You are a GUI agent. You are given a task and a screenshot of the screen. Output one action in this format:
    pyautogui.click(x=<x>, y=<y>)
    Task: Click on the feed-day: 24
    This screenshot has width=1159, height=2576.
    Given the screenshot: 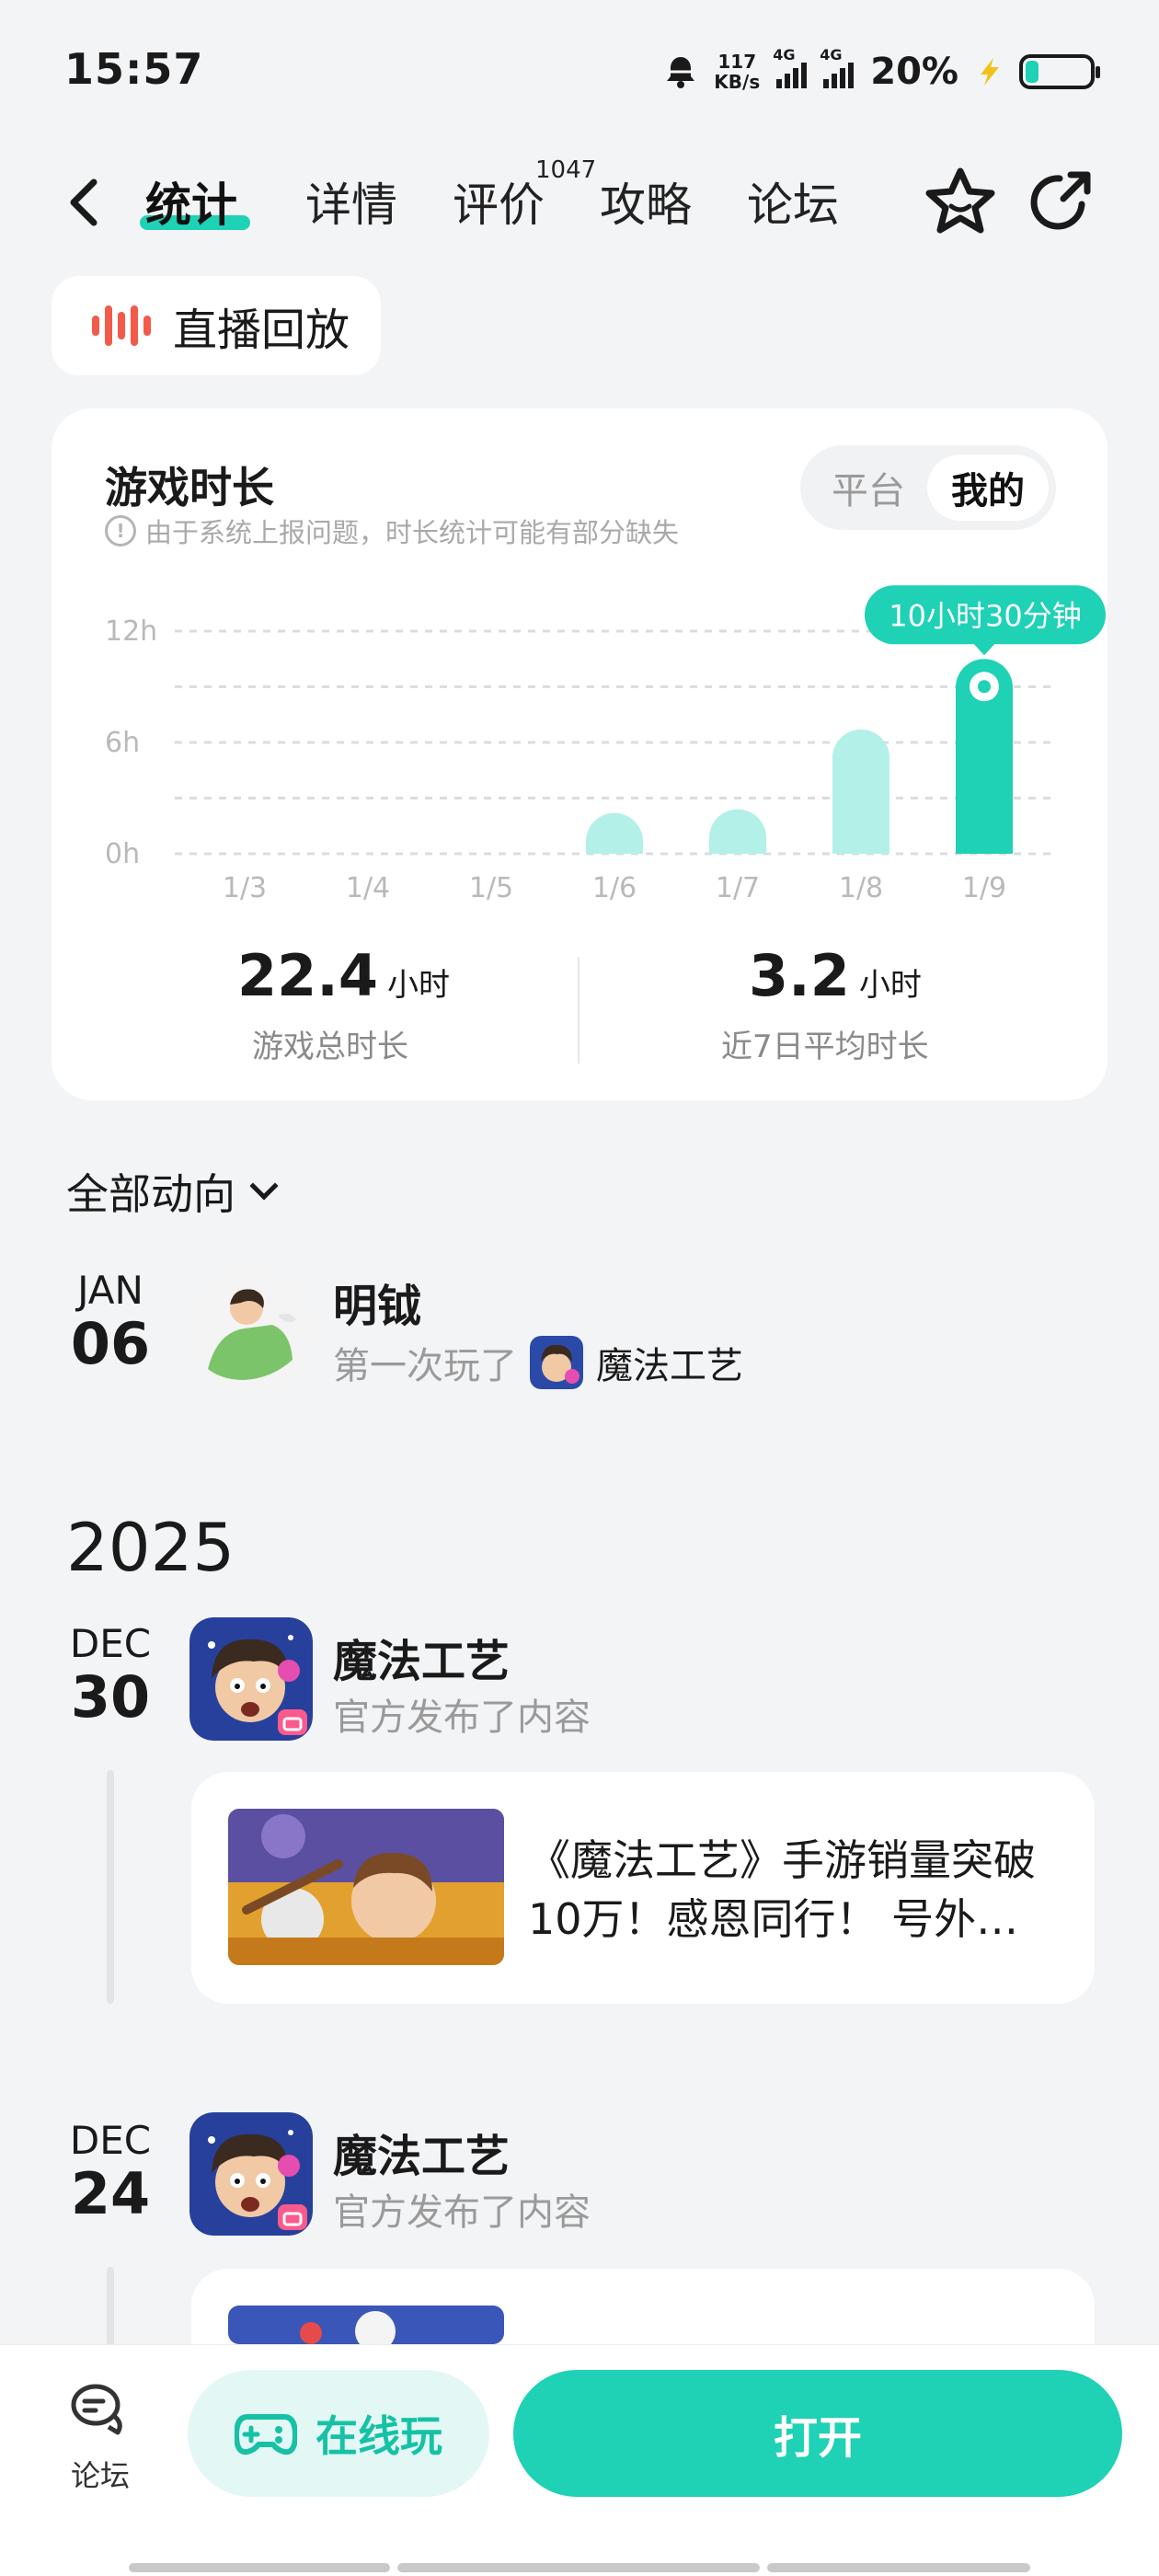 What is the action you would take?
    pyautogui.click(x=110, y=2193)
    